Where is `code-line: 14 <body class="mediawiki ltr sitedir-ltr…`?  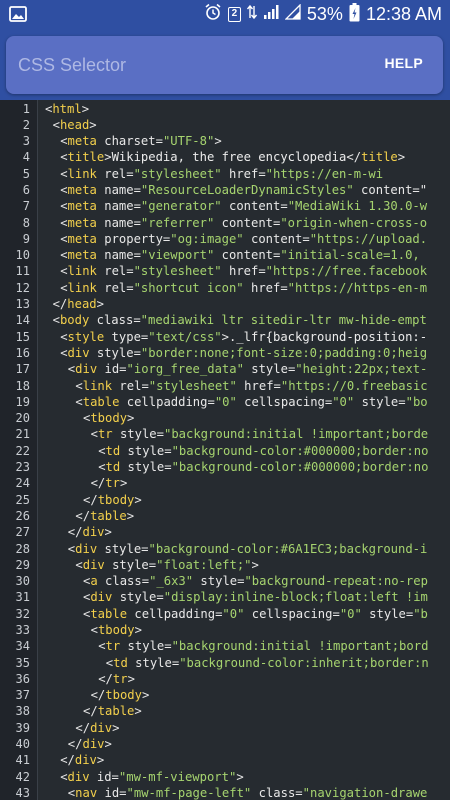
code-line: 14 <body class="mediawiki ltr sitedir-ltr… is located at coordinates (225, 320).